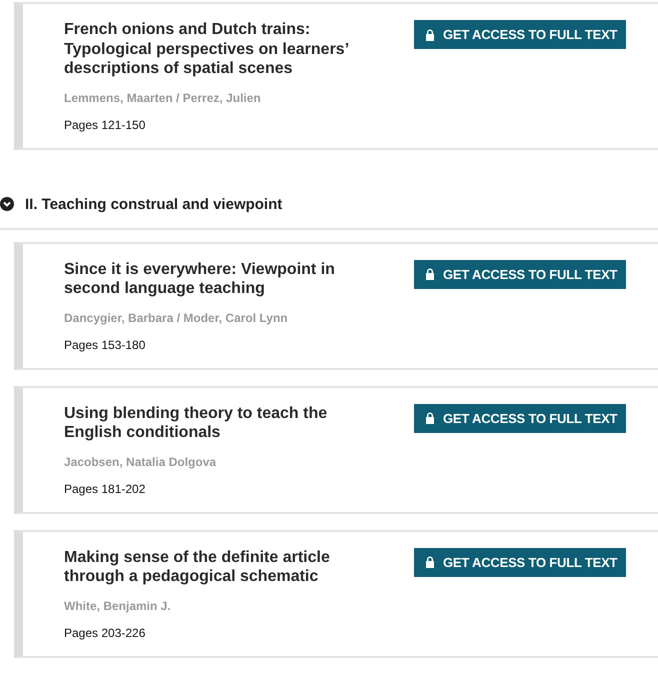  Describe the element at coordinates (214, 423) in the screenshot. I see `chapter-title: Using blending theory to teach the English conditionals` at that location.